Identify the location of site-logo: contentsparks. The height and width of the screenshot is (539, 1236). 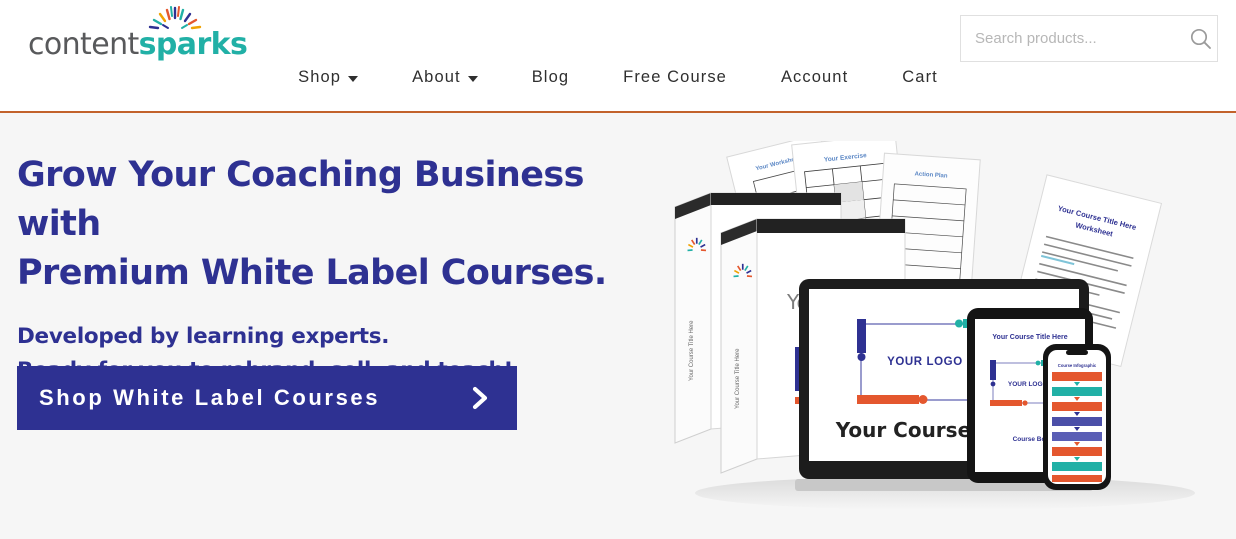
(138, 37).